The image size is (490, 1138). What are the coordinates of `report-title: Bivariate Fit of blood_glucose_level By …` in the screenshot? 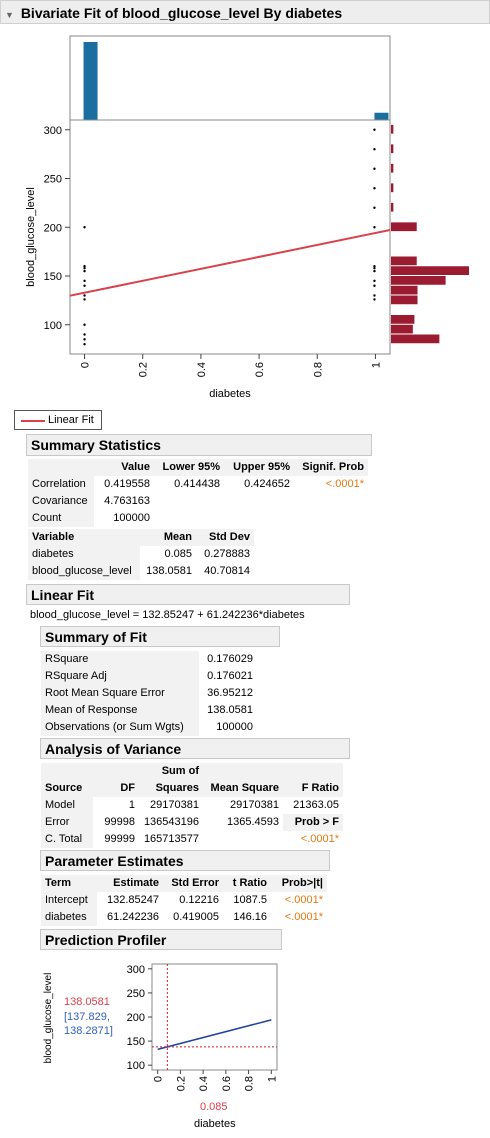 It's located at (181, 13).